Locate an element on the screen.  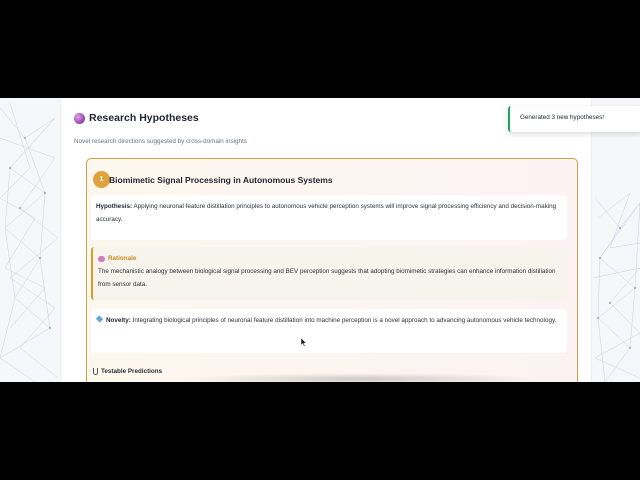
page-header: Research Hypotheses is located at coordinates (136, 118).